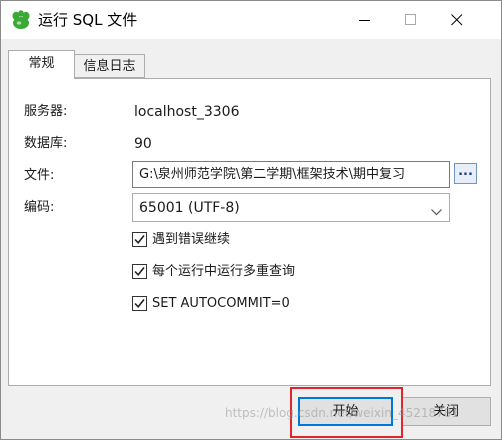 This screenshot has width=502, height=440. What do you see at coordinates (342, 413) in the screenshot?
I see `watermark-text: https://blog.csdn.net/weixin_45218781` at bounding box center [342, 413].